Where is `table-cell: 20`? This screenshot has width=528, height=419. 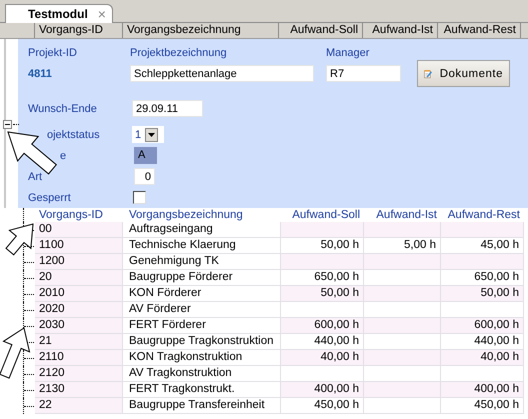
table-cell: 20 is located at coordinates (79, 278).